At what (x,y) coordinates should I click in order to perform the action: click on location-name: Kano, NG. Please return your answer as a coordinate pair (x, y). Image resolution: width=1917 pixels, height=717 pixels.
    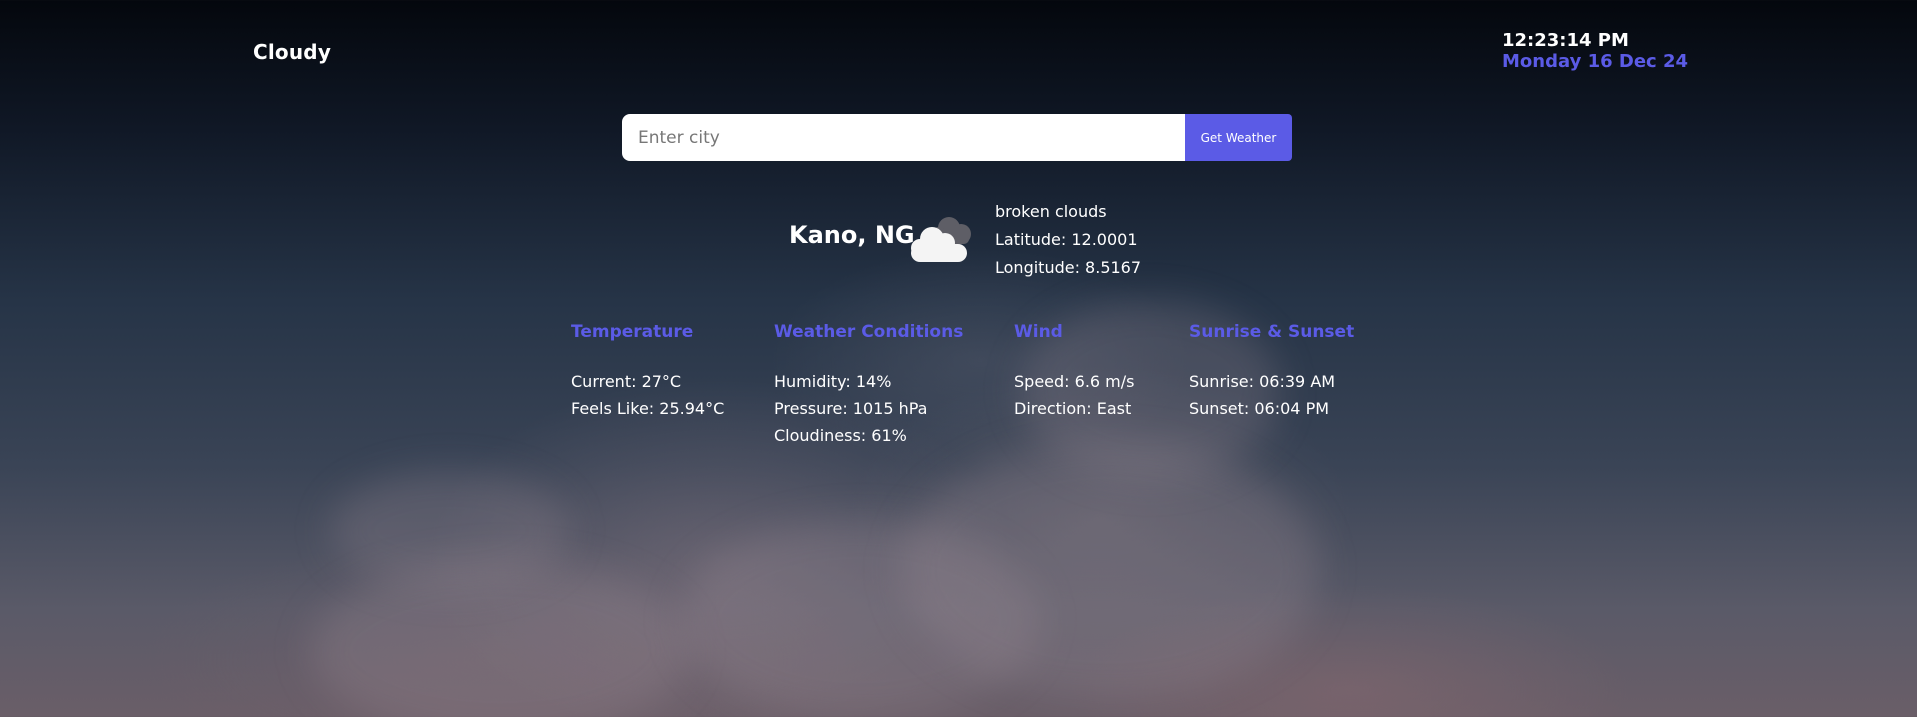
    Looking at the image, I should click on (852, 235).